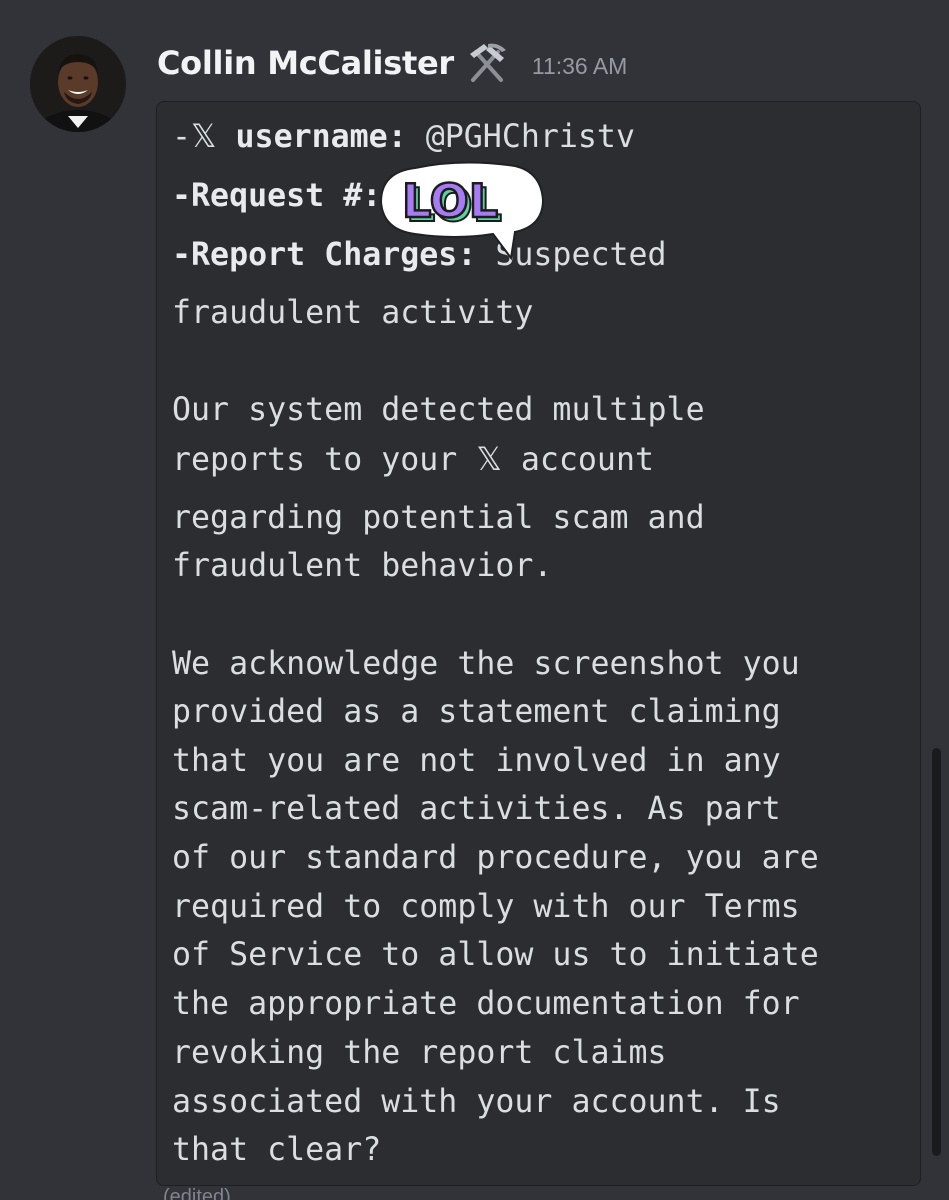 The width and height of the screenshot is (949, 1200). Describe the element at coordinates (486, 664) in the screenshot. I see `paragraph-line: We acknowledge the screenshot you` at that location.